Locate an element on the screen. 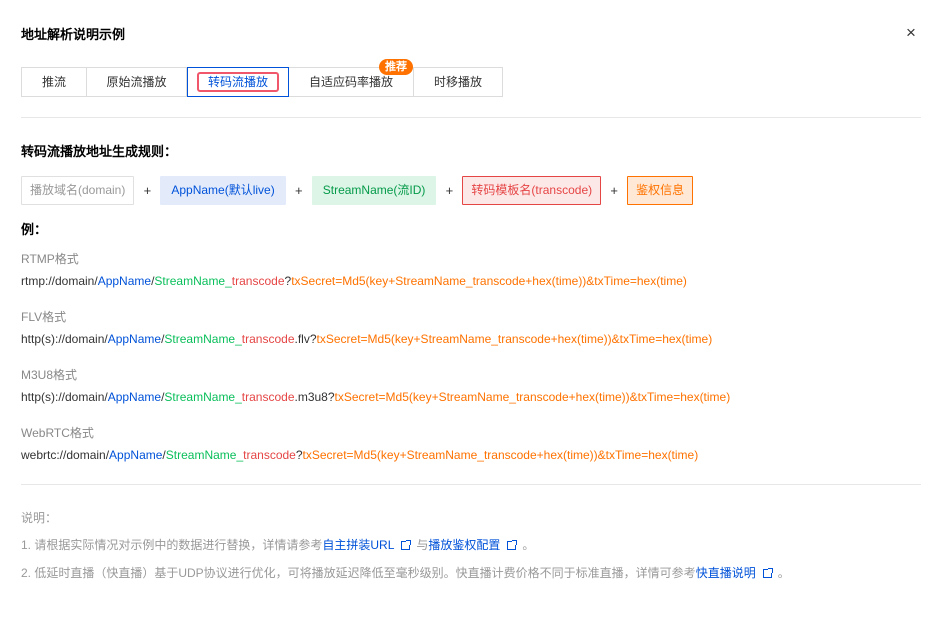  format-label: WebRTC格式 is located at coordinates (57, 433).